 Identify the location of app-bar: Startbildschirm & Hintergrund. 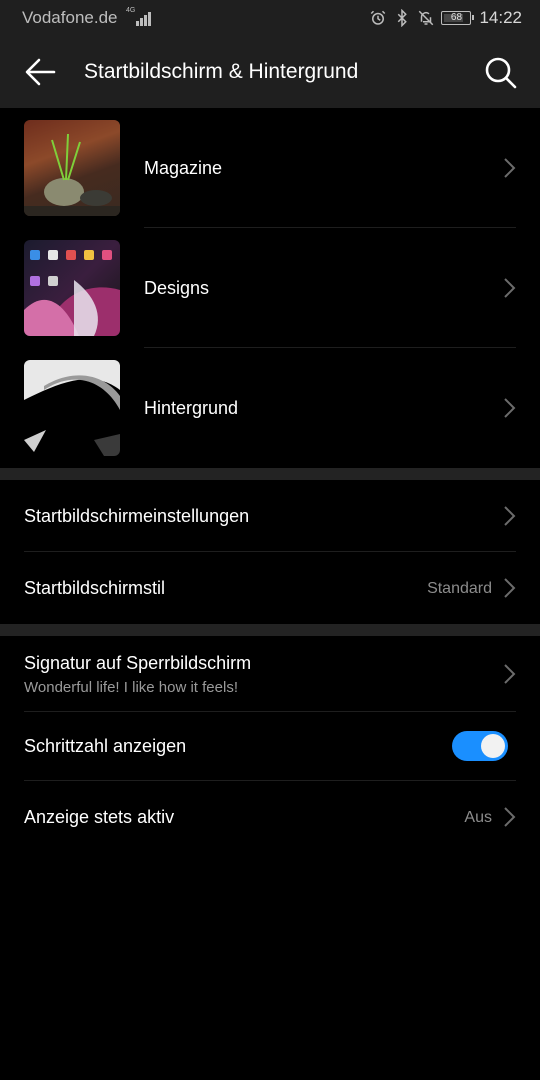
(270, 72).